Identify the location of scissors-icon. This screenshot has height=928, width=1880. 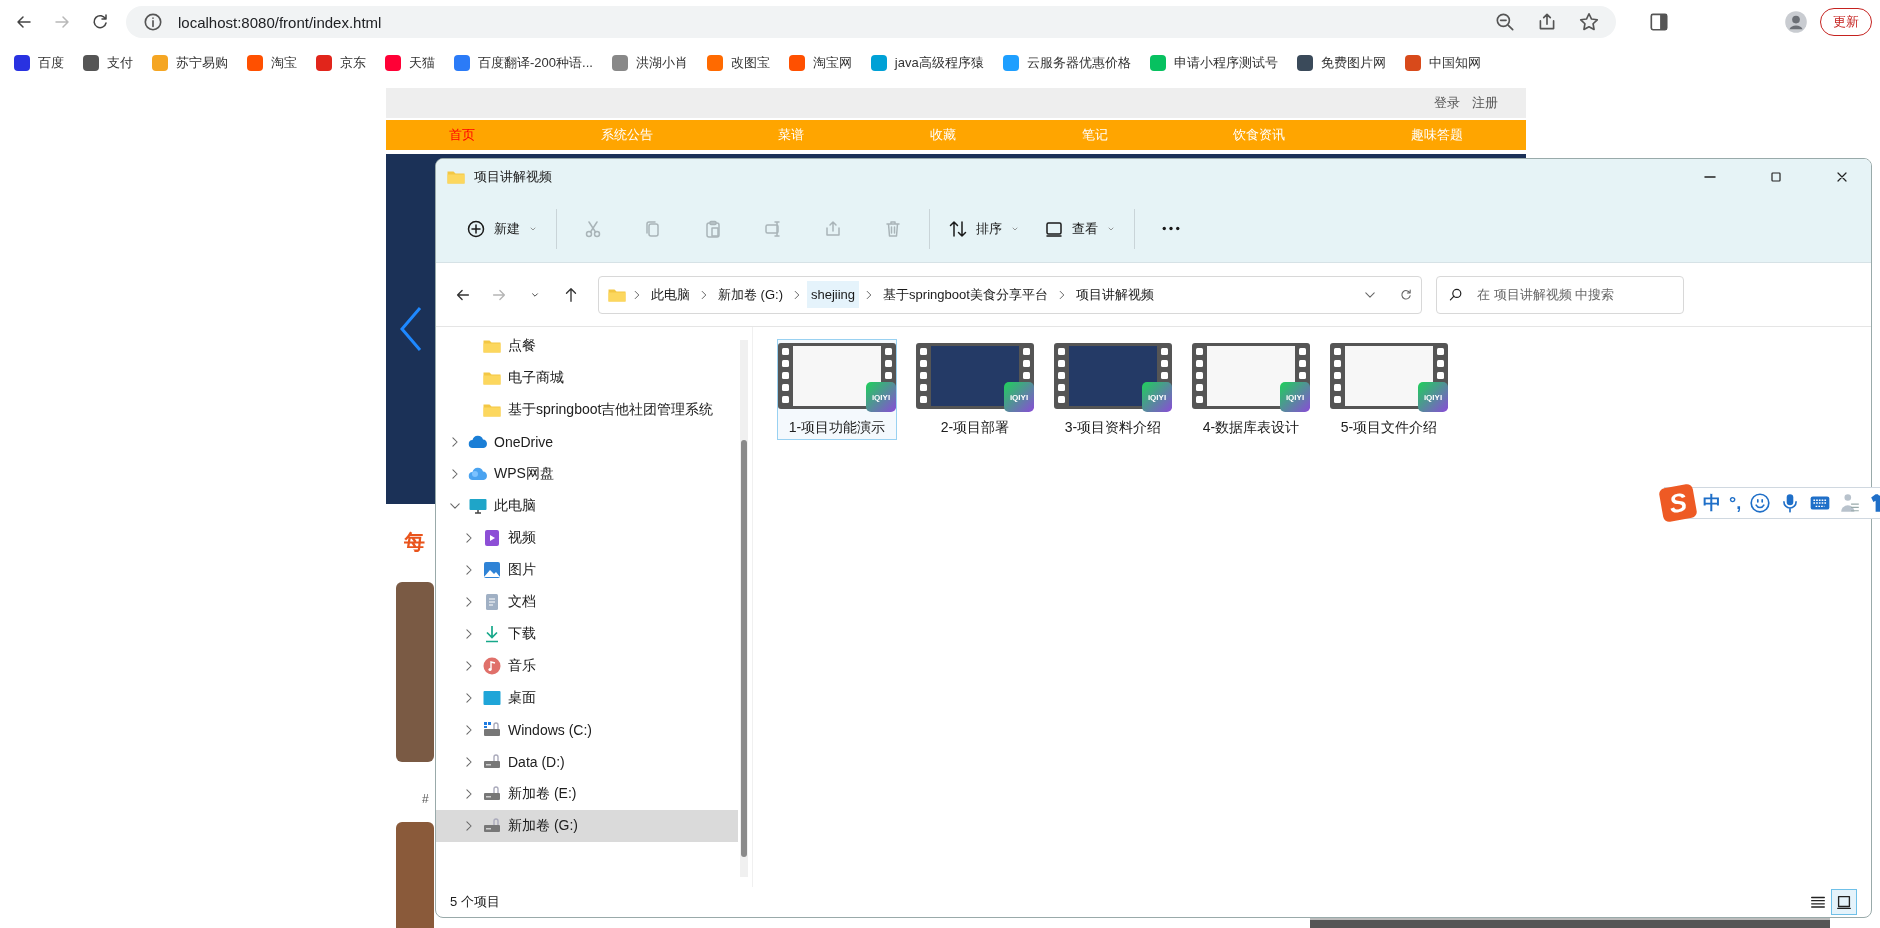
(593, 228).